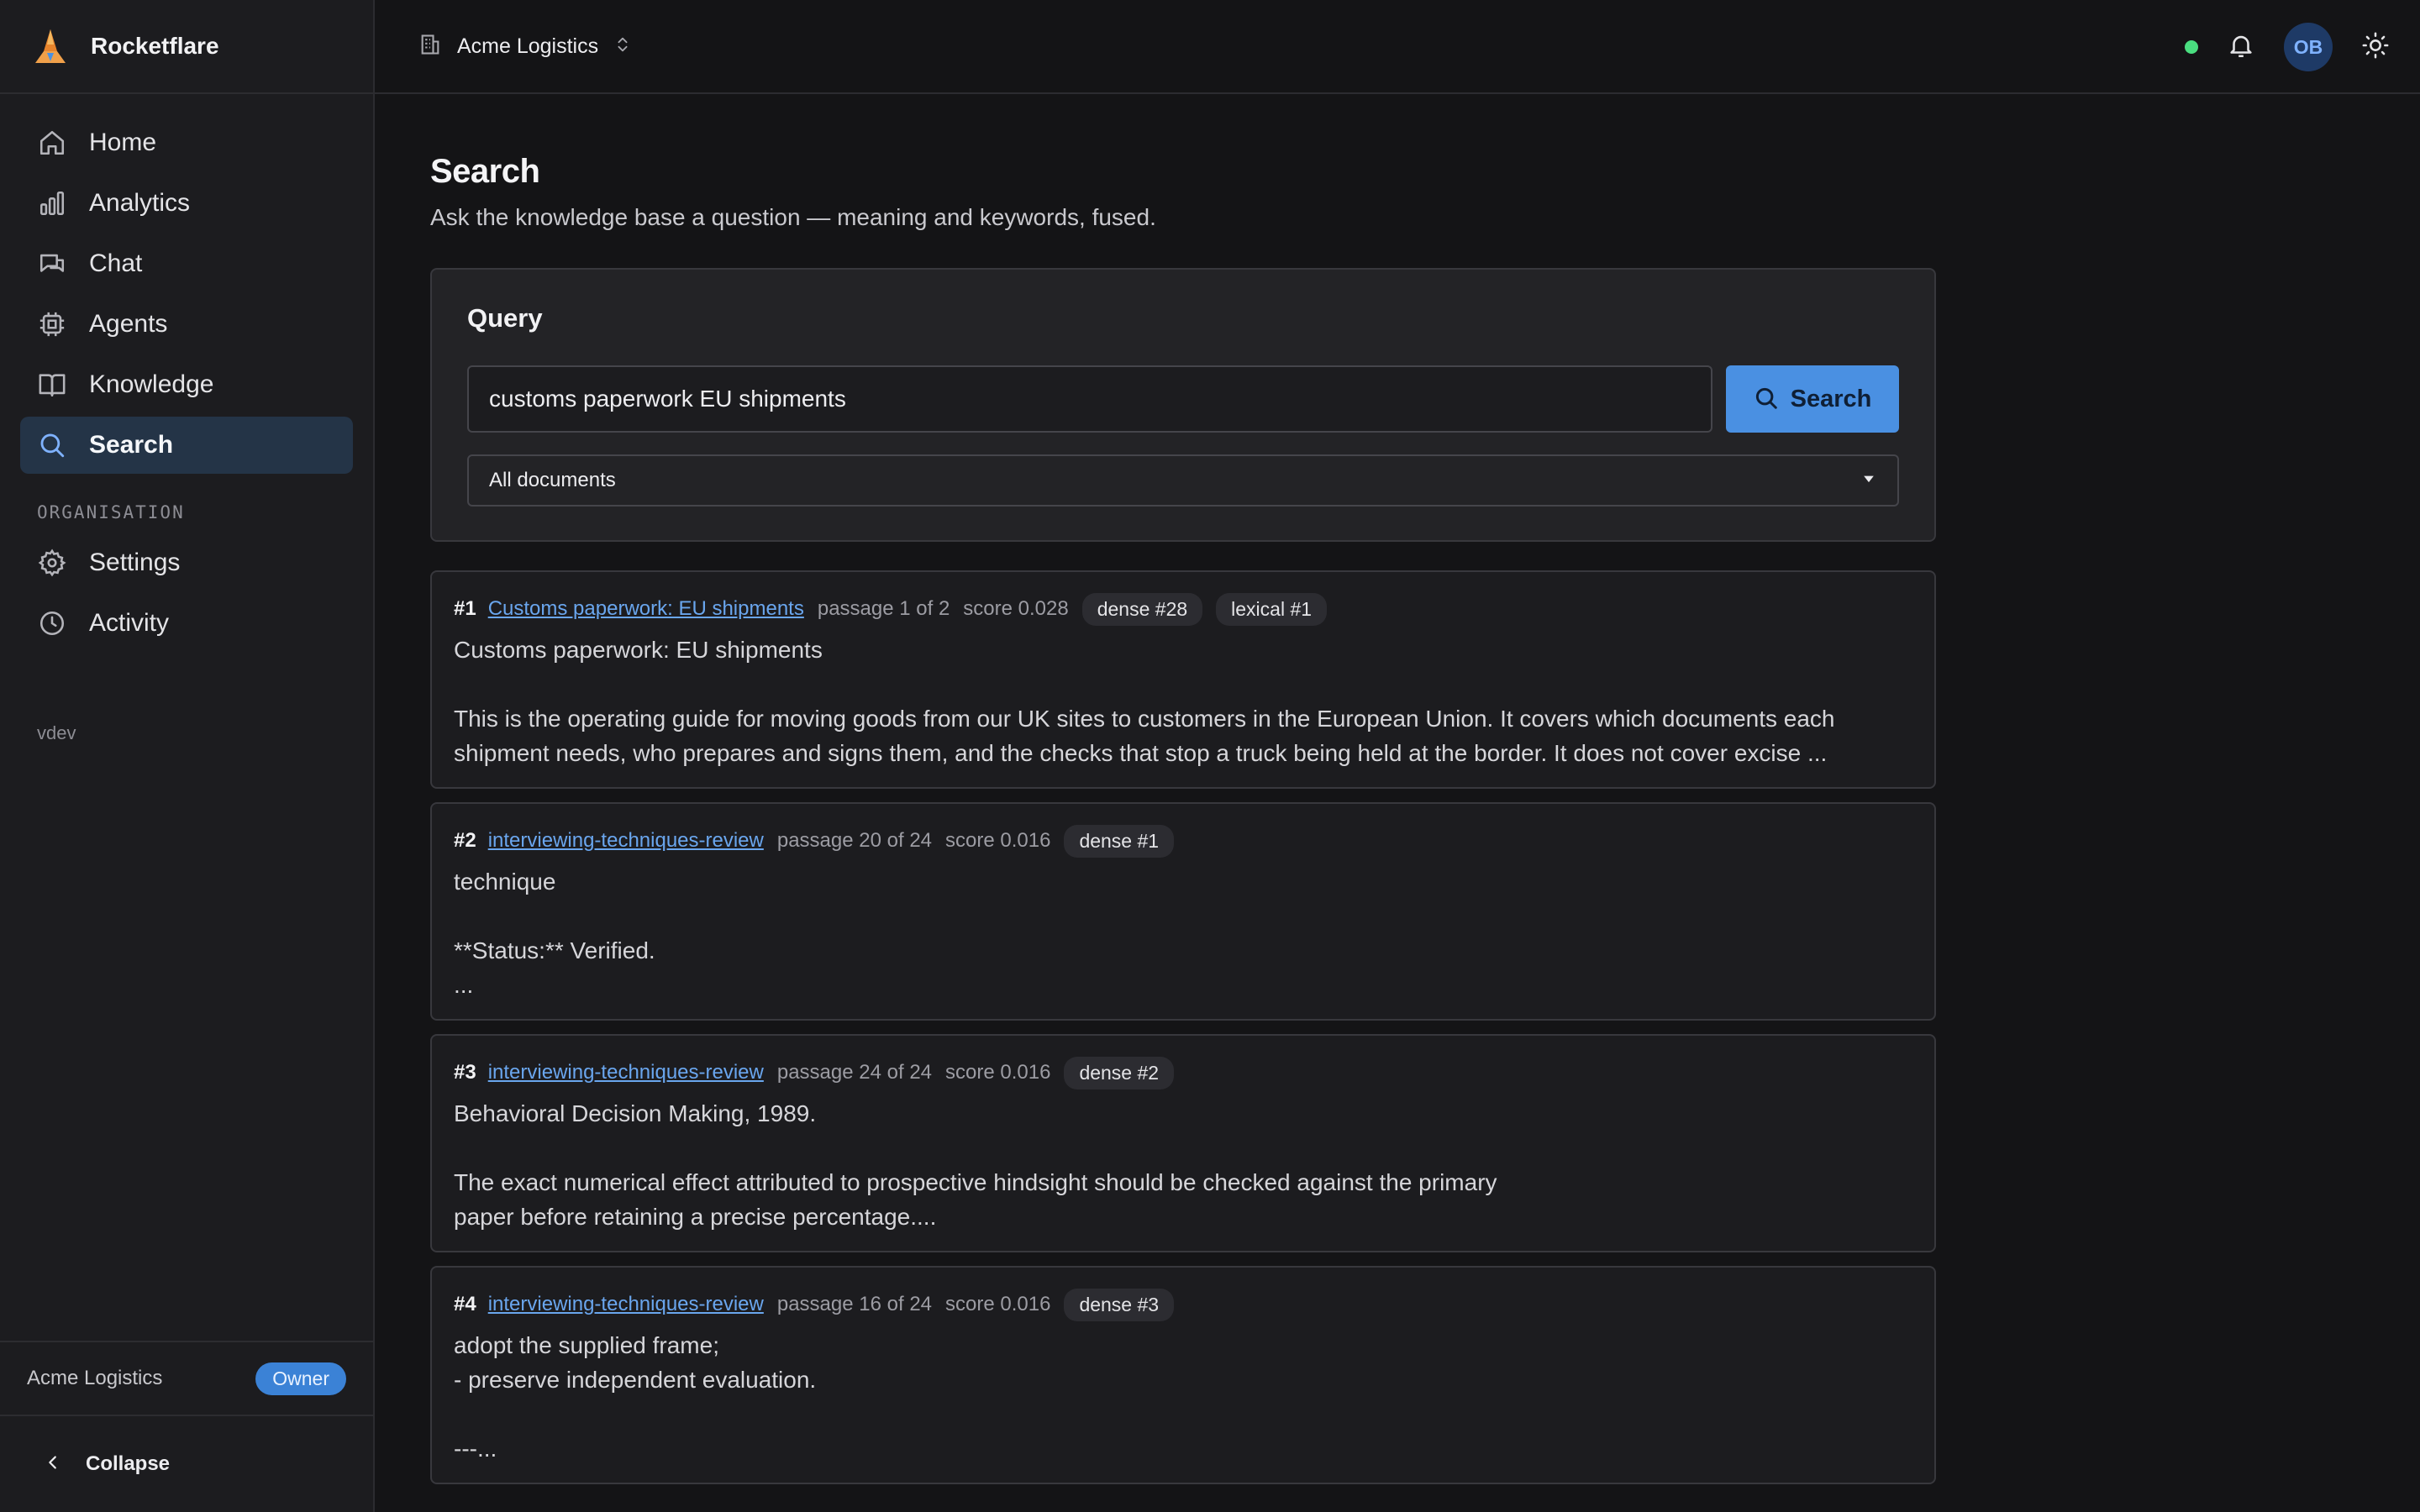 The image size is (2420, 1512). I want to click on result-rank: #2, so click(465, 840).